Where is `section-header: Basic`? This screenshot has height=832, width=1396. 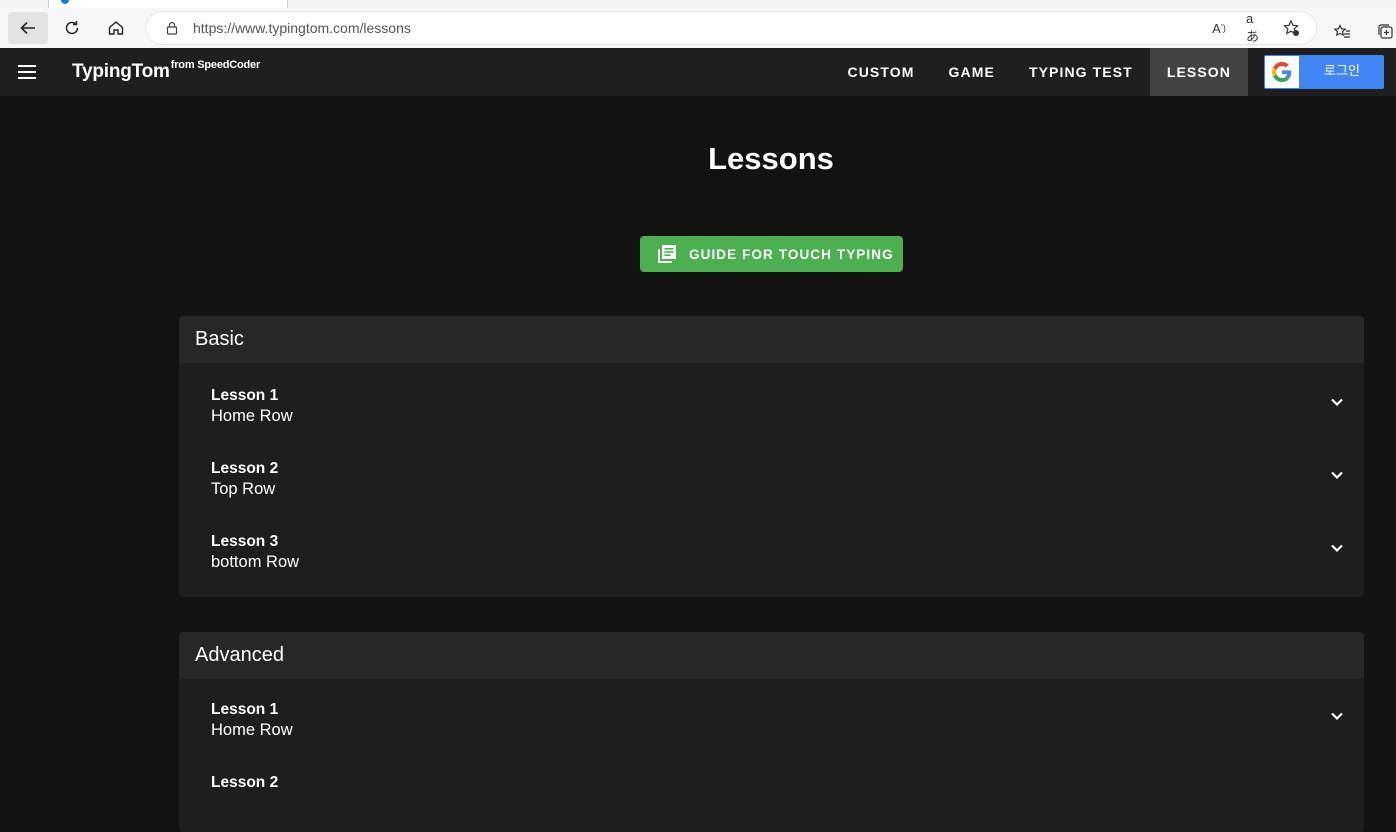
section-header: Basic is located at coordinates (771, 339).